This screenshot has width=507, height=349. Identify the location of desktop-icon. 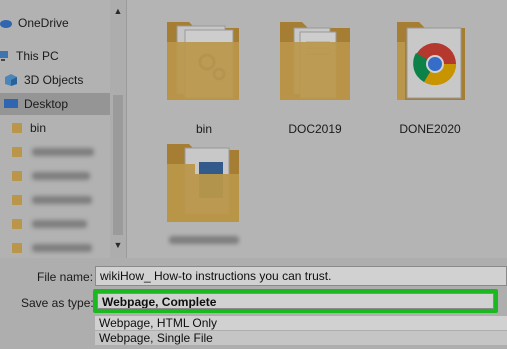
(11, 103).